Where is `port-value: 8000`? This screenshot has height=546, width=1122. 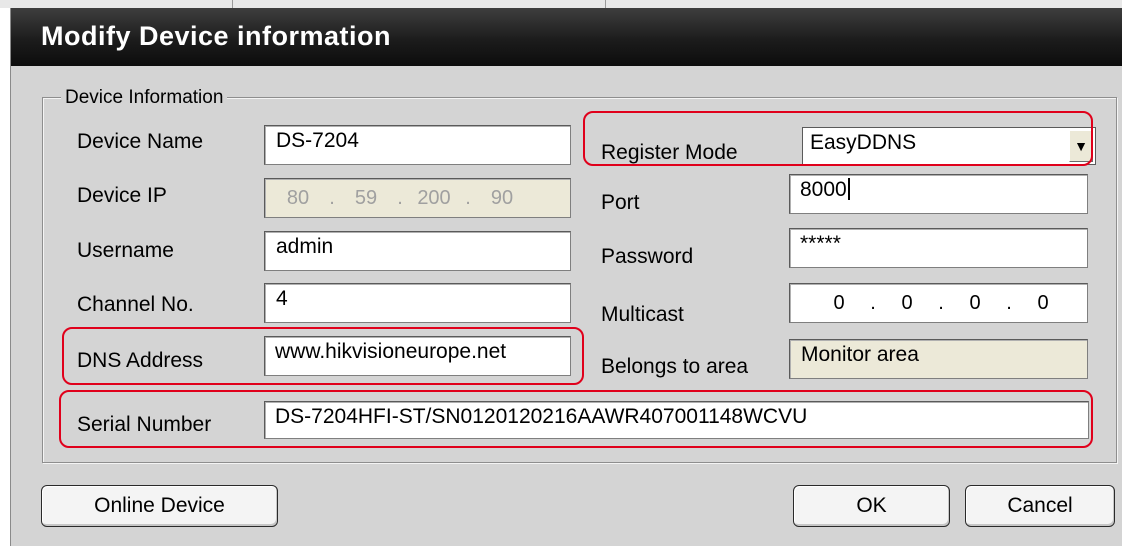
port-value: 8000 is located at coordinates (823, 189).